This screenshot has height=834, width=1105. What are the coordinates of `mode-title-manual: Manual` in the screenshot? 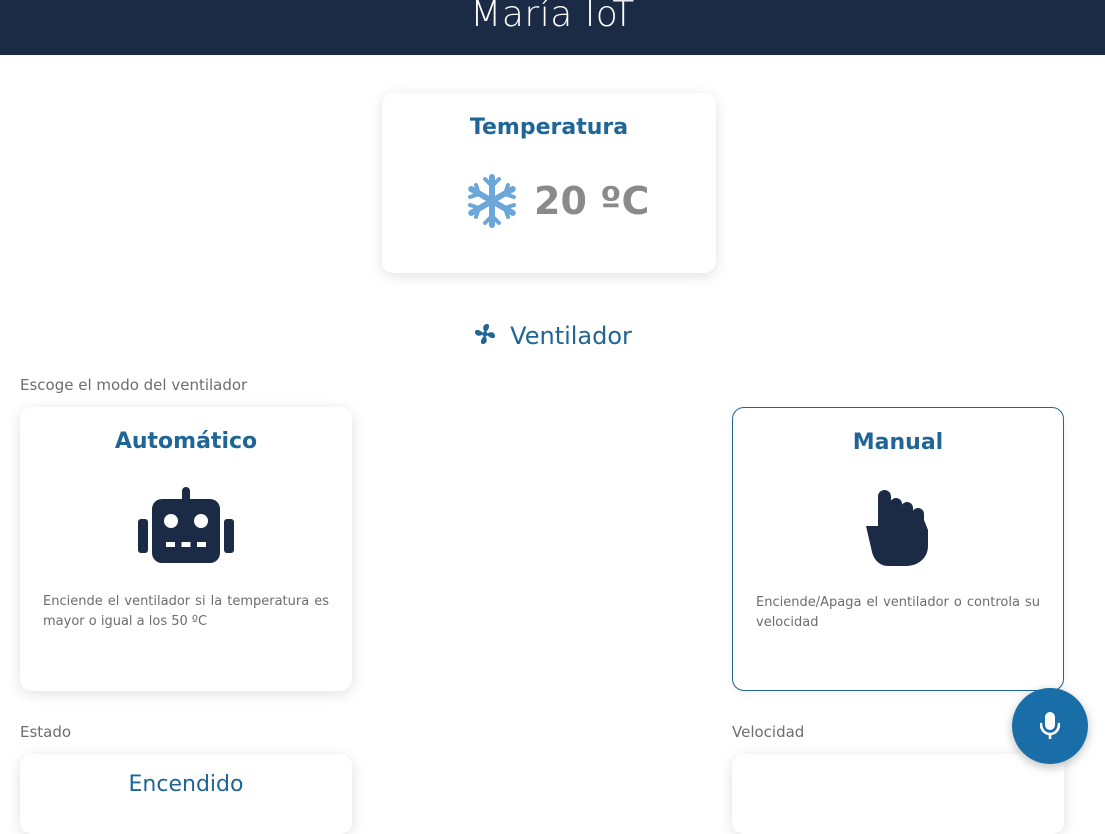 It's located at (898, 442).